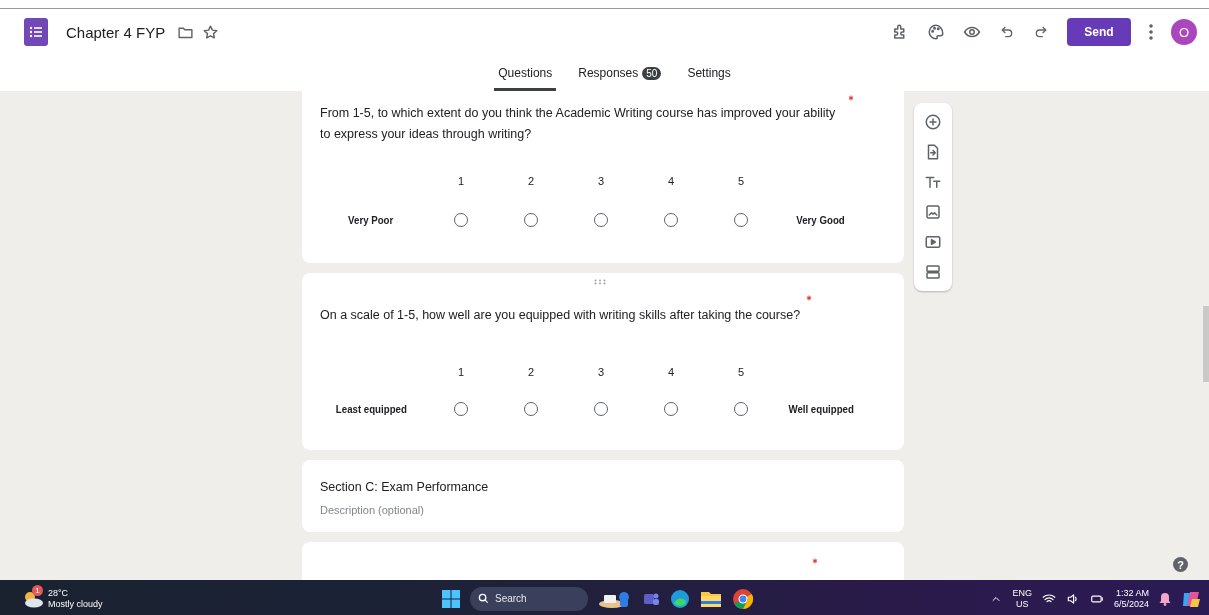  I want to click on search-icon, so click(483, 598).